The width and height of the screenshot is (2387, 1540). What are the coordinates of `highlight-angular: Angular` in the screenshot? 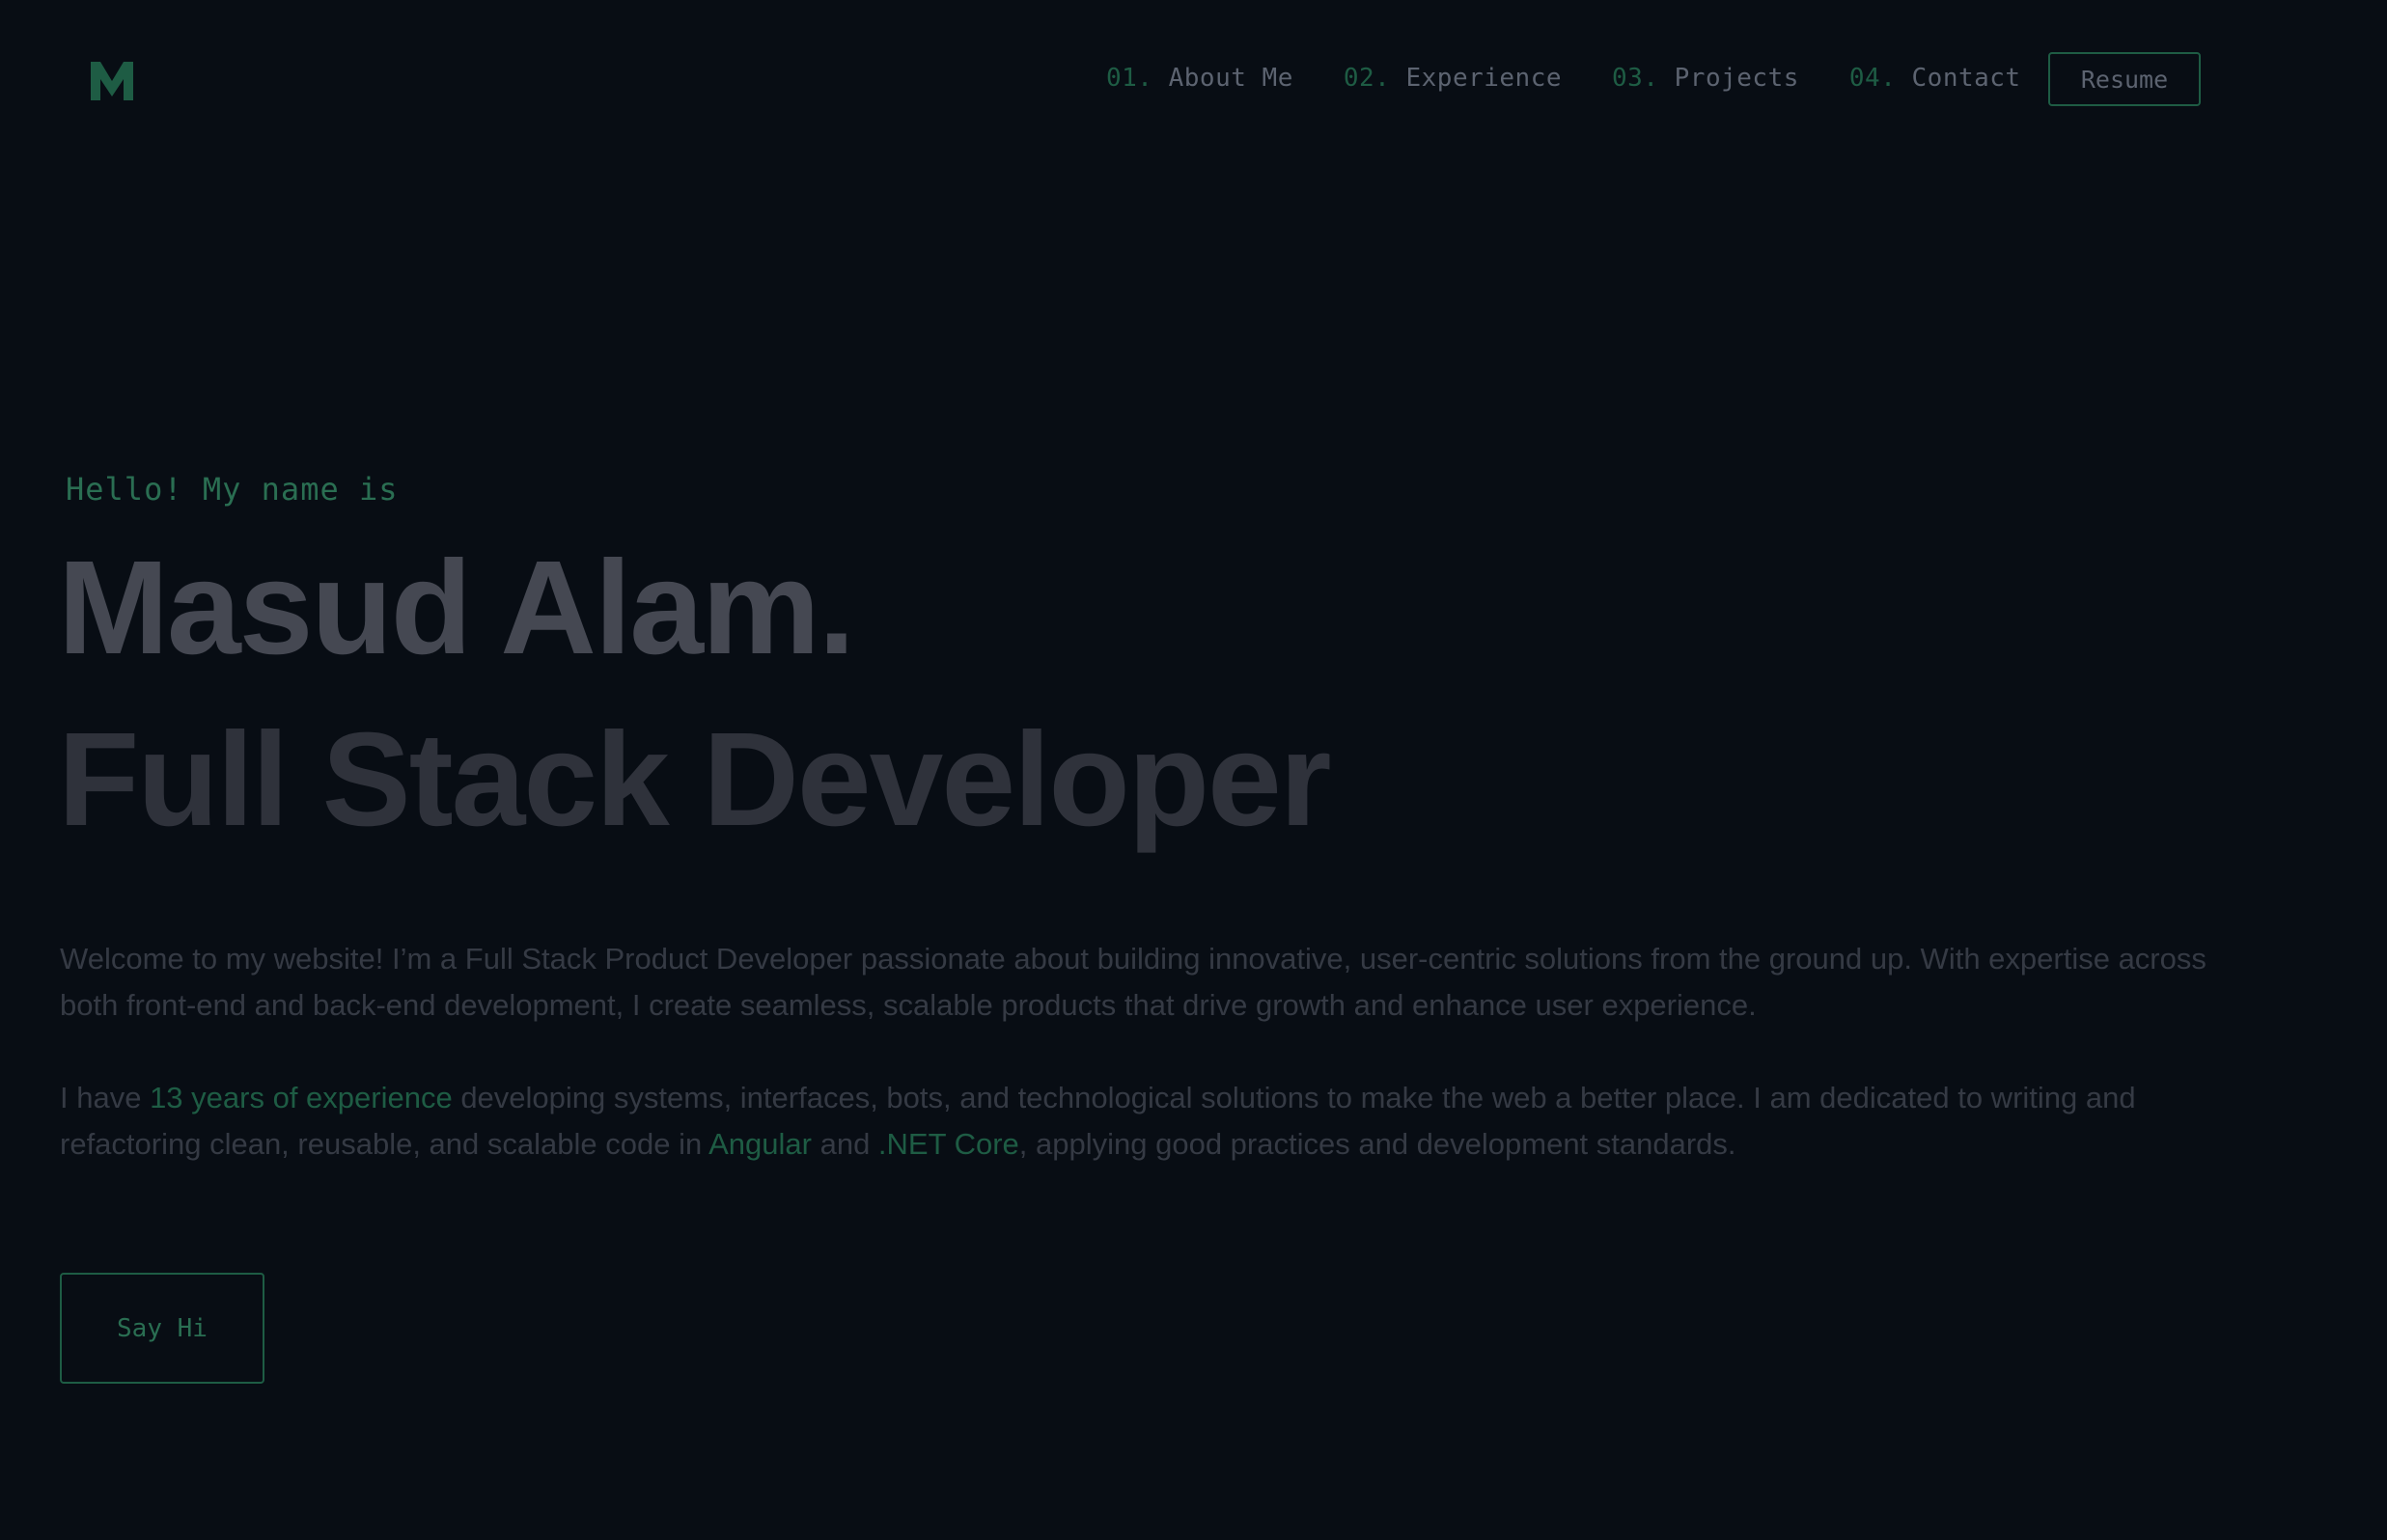 It's located at (760, 1144).